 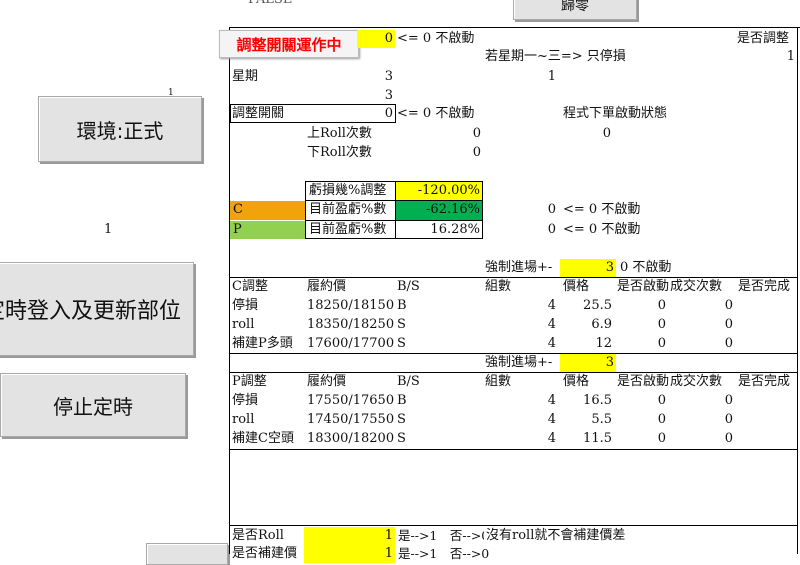 What do you see at coordinates (237, 229) in the screenshot?
I see `p-label: P` at bounding box center [237, 229].